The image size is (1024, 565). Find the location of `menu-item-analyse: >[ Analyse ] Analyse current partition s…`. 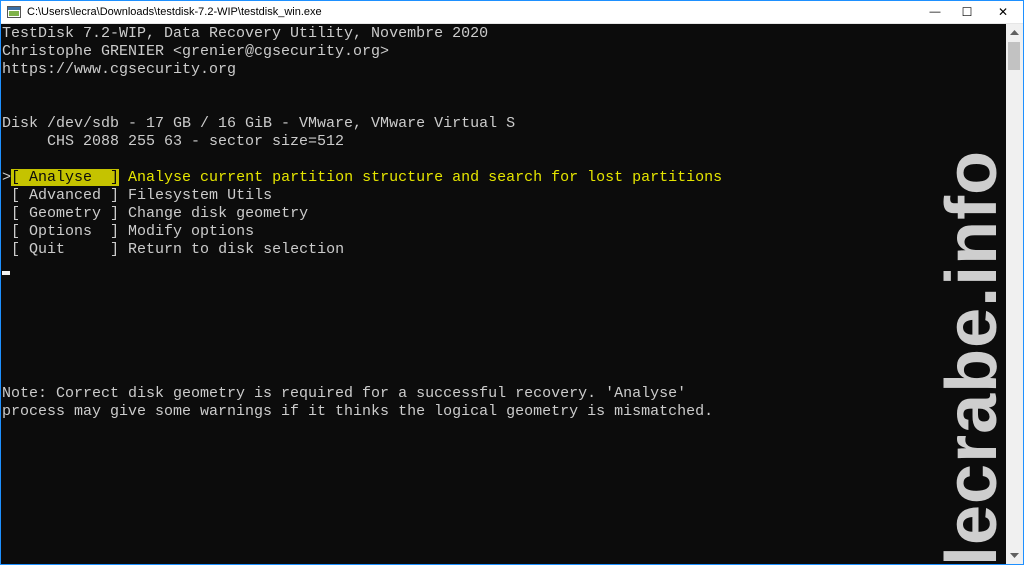

menu-item-analyse: >[ Analyse ] Analyse current partition s… is located at coordinates (362, 178).